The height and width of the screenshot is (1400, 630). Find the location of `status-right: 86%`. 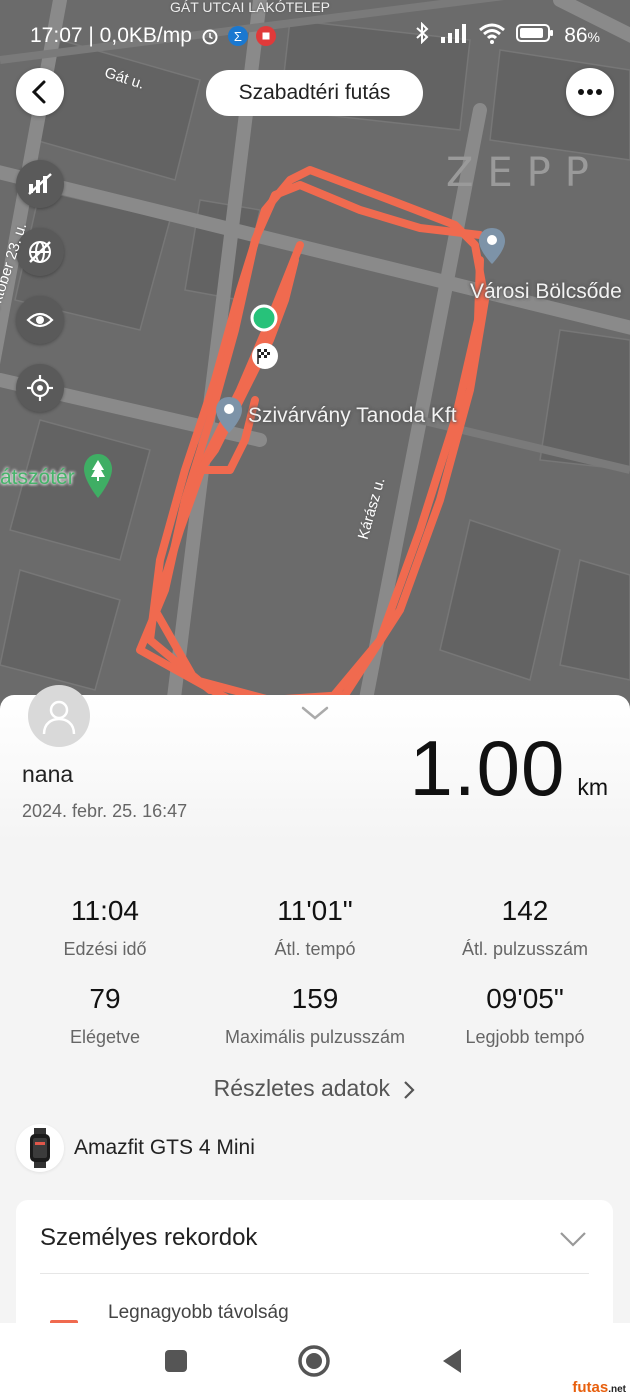

status-right: 86% is located at coordinates (507, 35).